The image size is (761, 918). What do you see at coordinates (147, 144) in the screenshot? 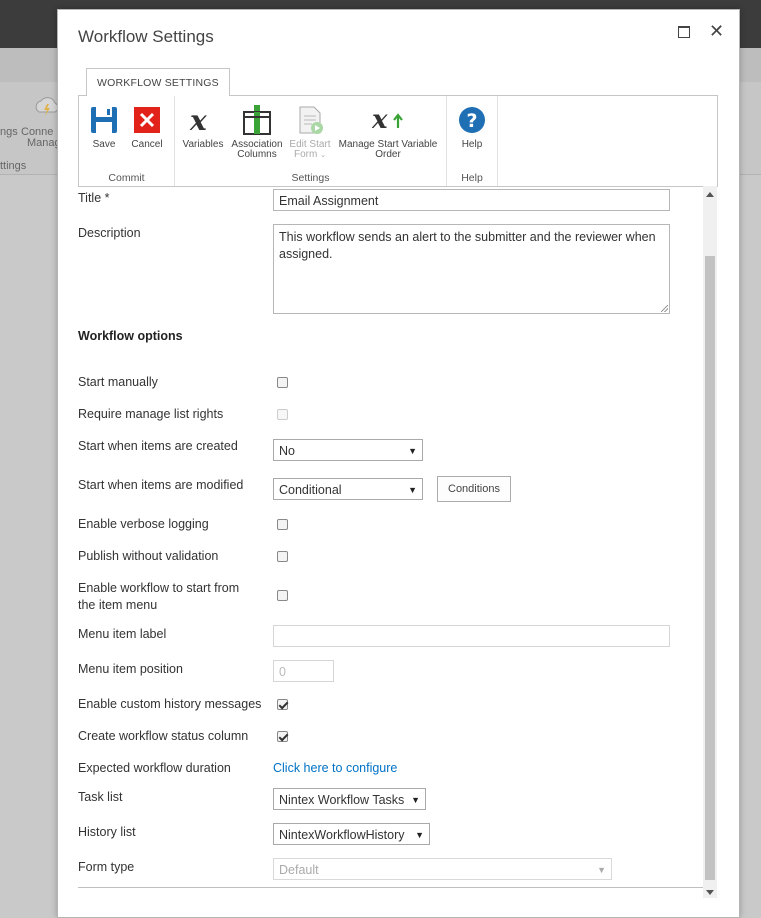
I see `cancel-label: Cancel` at bounding box center [147, 144].